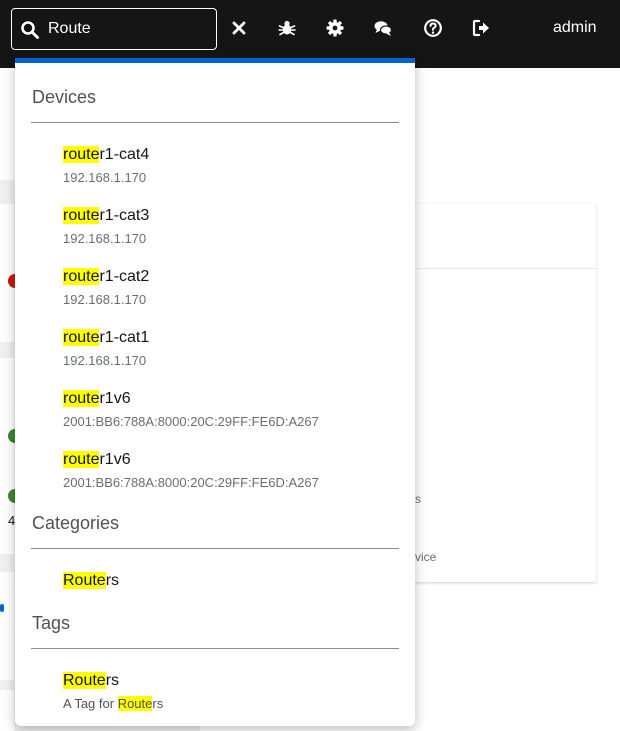 This screenshot has height=731, width=620. What do you see at coordinates (30, 30) in the screenshot?
I see `search-icon` at bounding box center [30, 30].